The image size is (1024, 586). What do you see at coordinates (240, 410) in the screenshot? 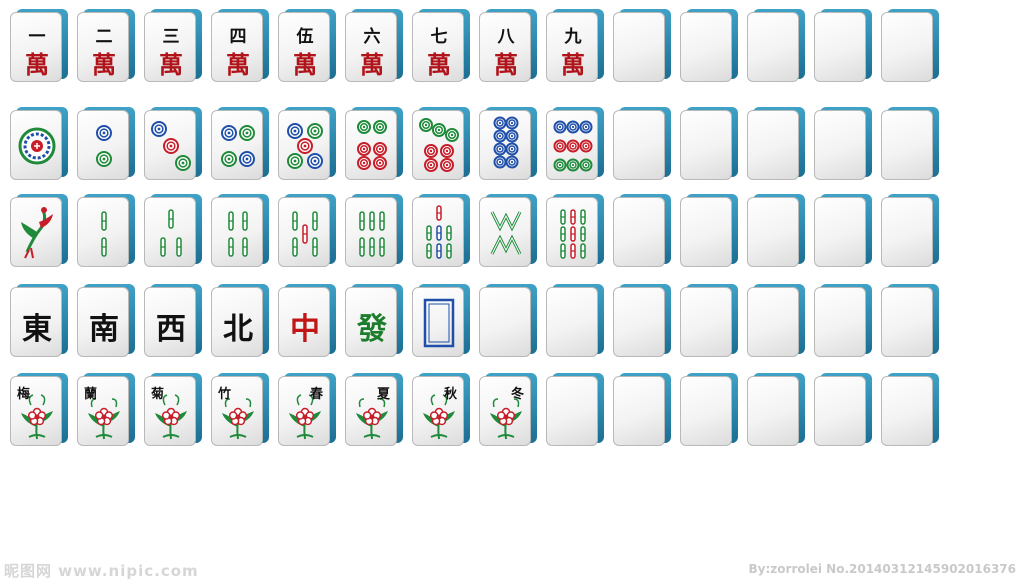
I see `flower-tile: 竹` at bounding box center [240, 410].